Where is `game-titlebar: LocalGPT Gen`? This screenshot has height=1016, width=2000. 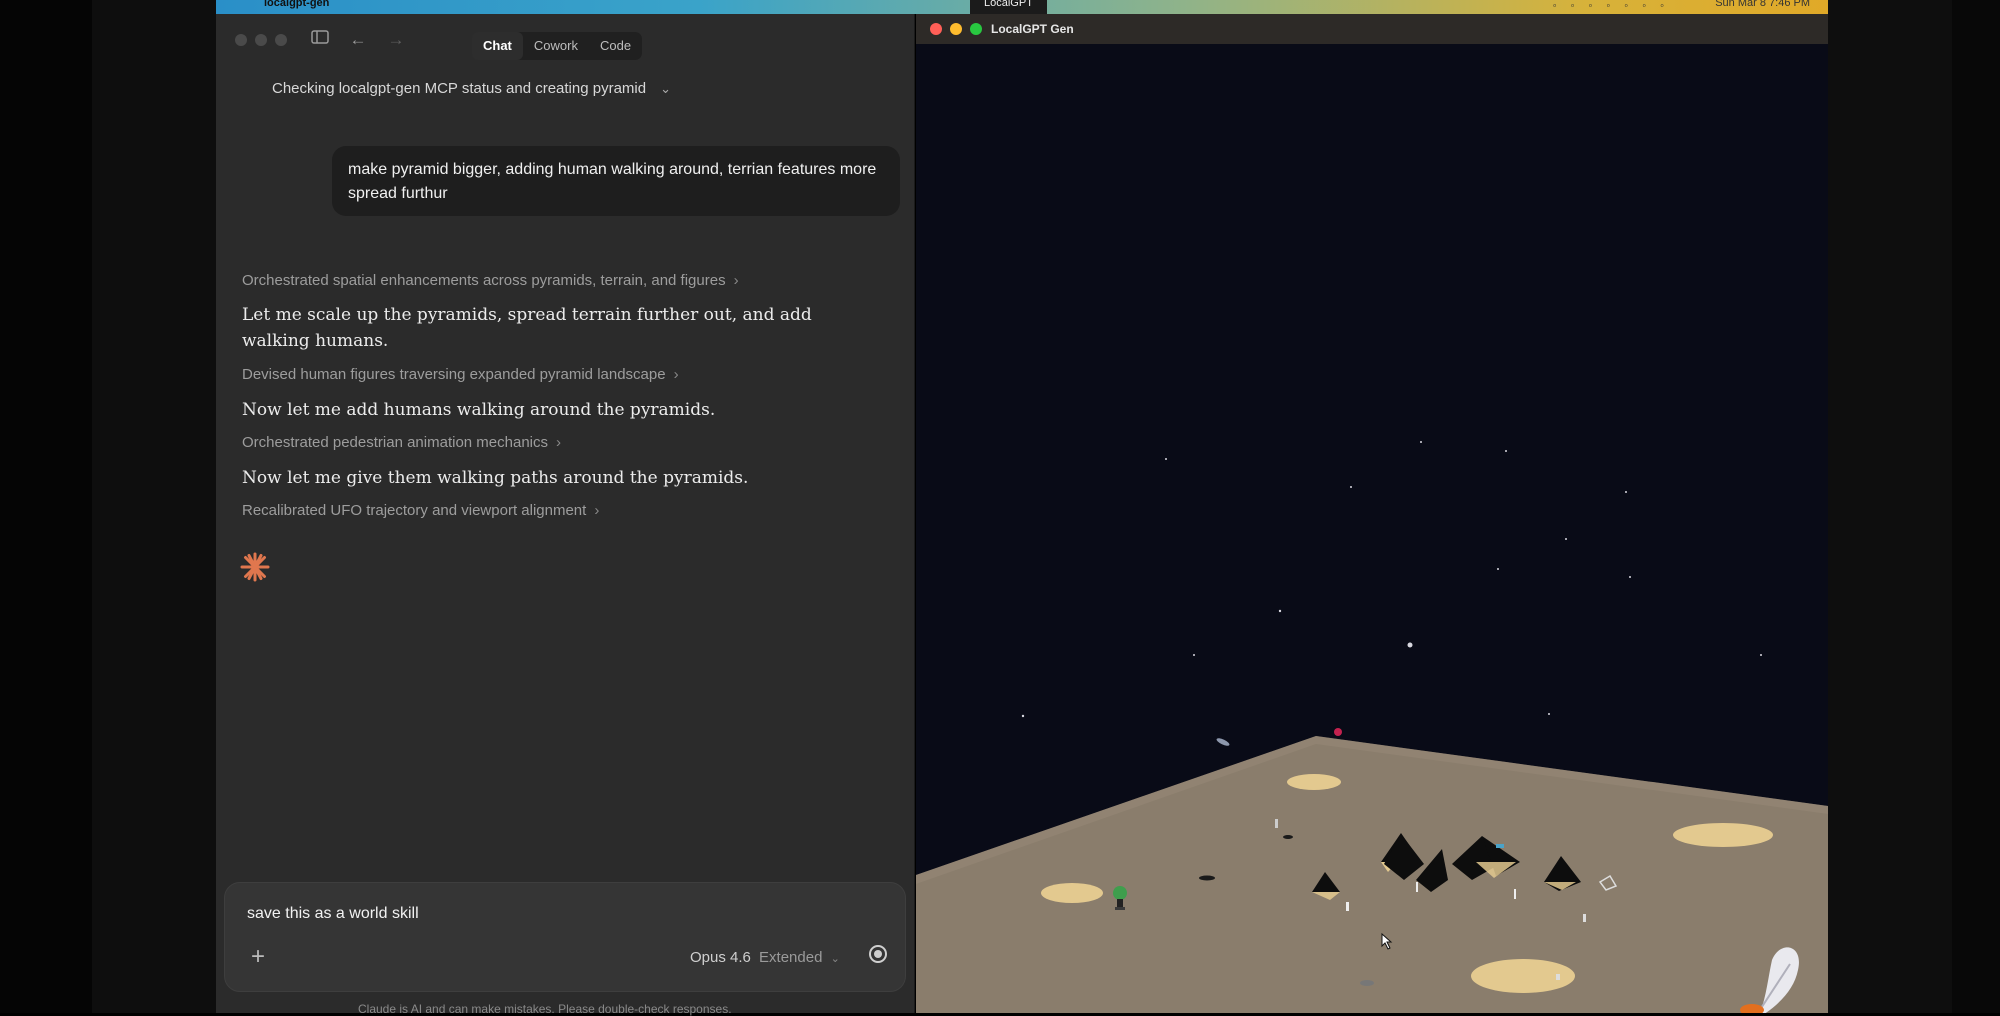
game-titlebar: LocalGPT Gen is located at coordinates (1372, 29).